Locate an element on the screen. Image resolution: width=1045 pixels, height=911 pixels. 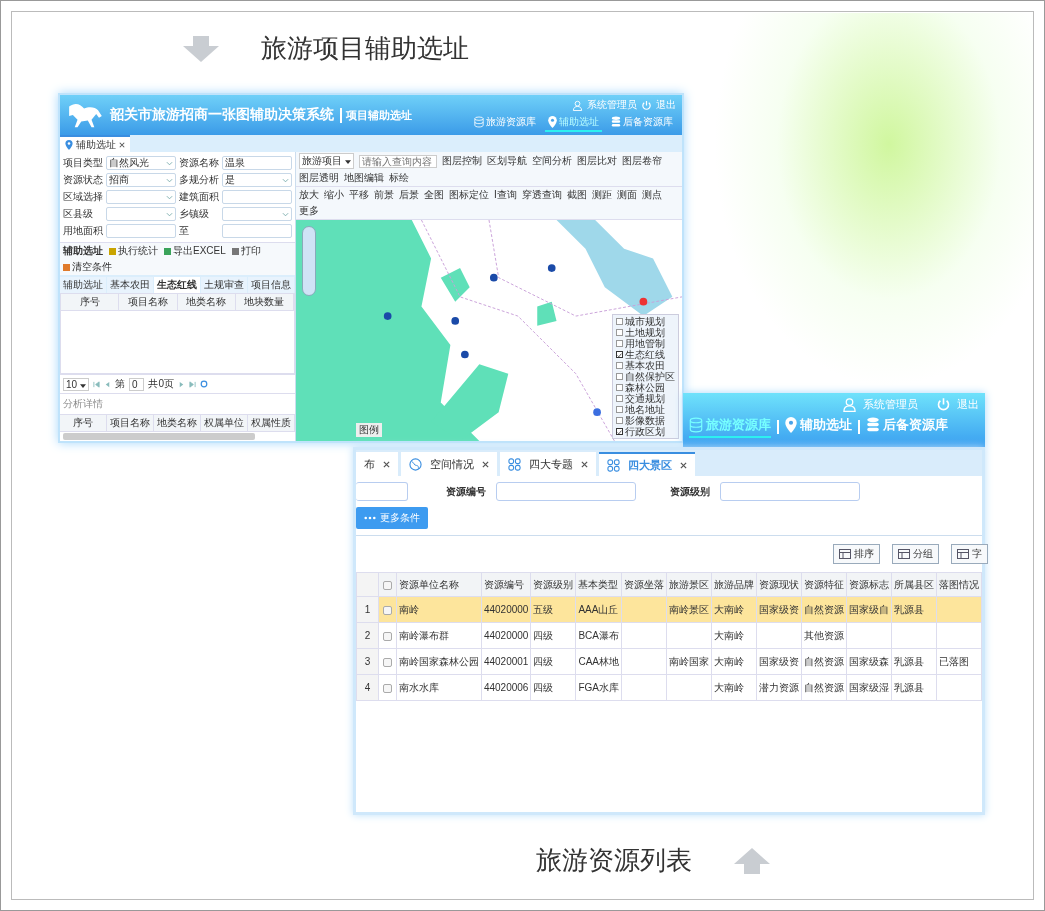
map-tool-button: 标绘 is located at coordinates (399, 178).